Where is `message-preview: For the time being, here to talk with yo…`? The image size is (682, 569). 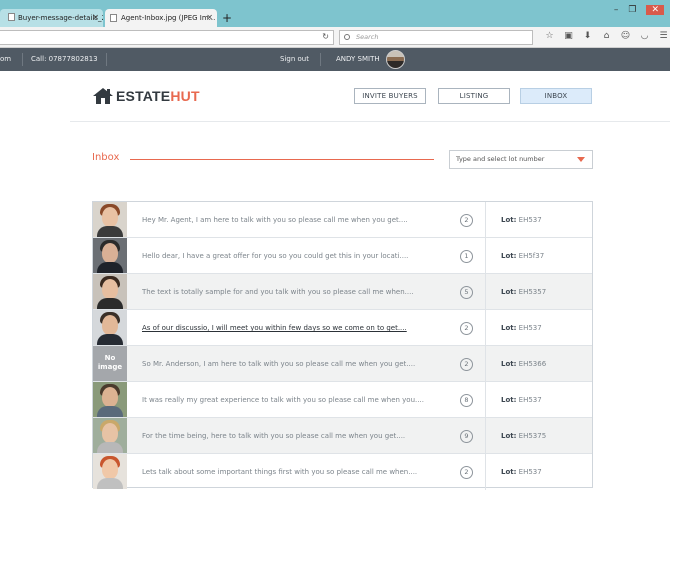 message-preview: For the time being, here to talk with yo… is located at coordinates (287, 436).